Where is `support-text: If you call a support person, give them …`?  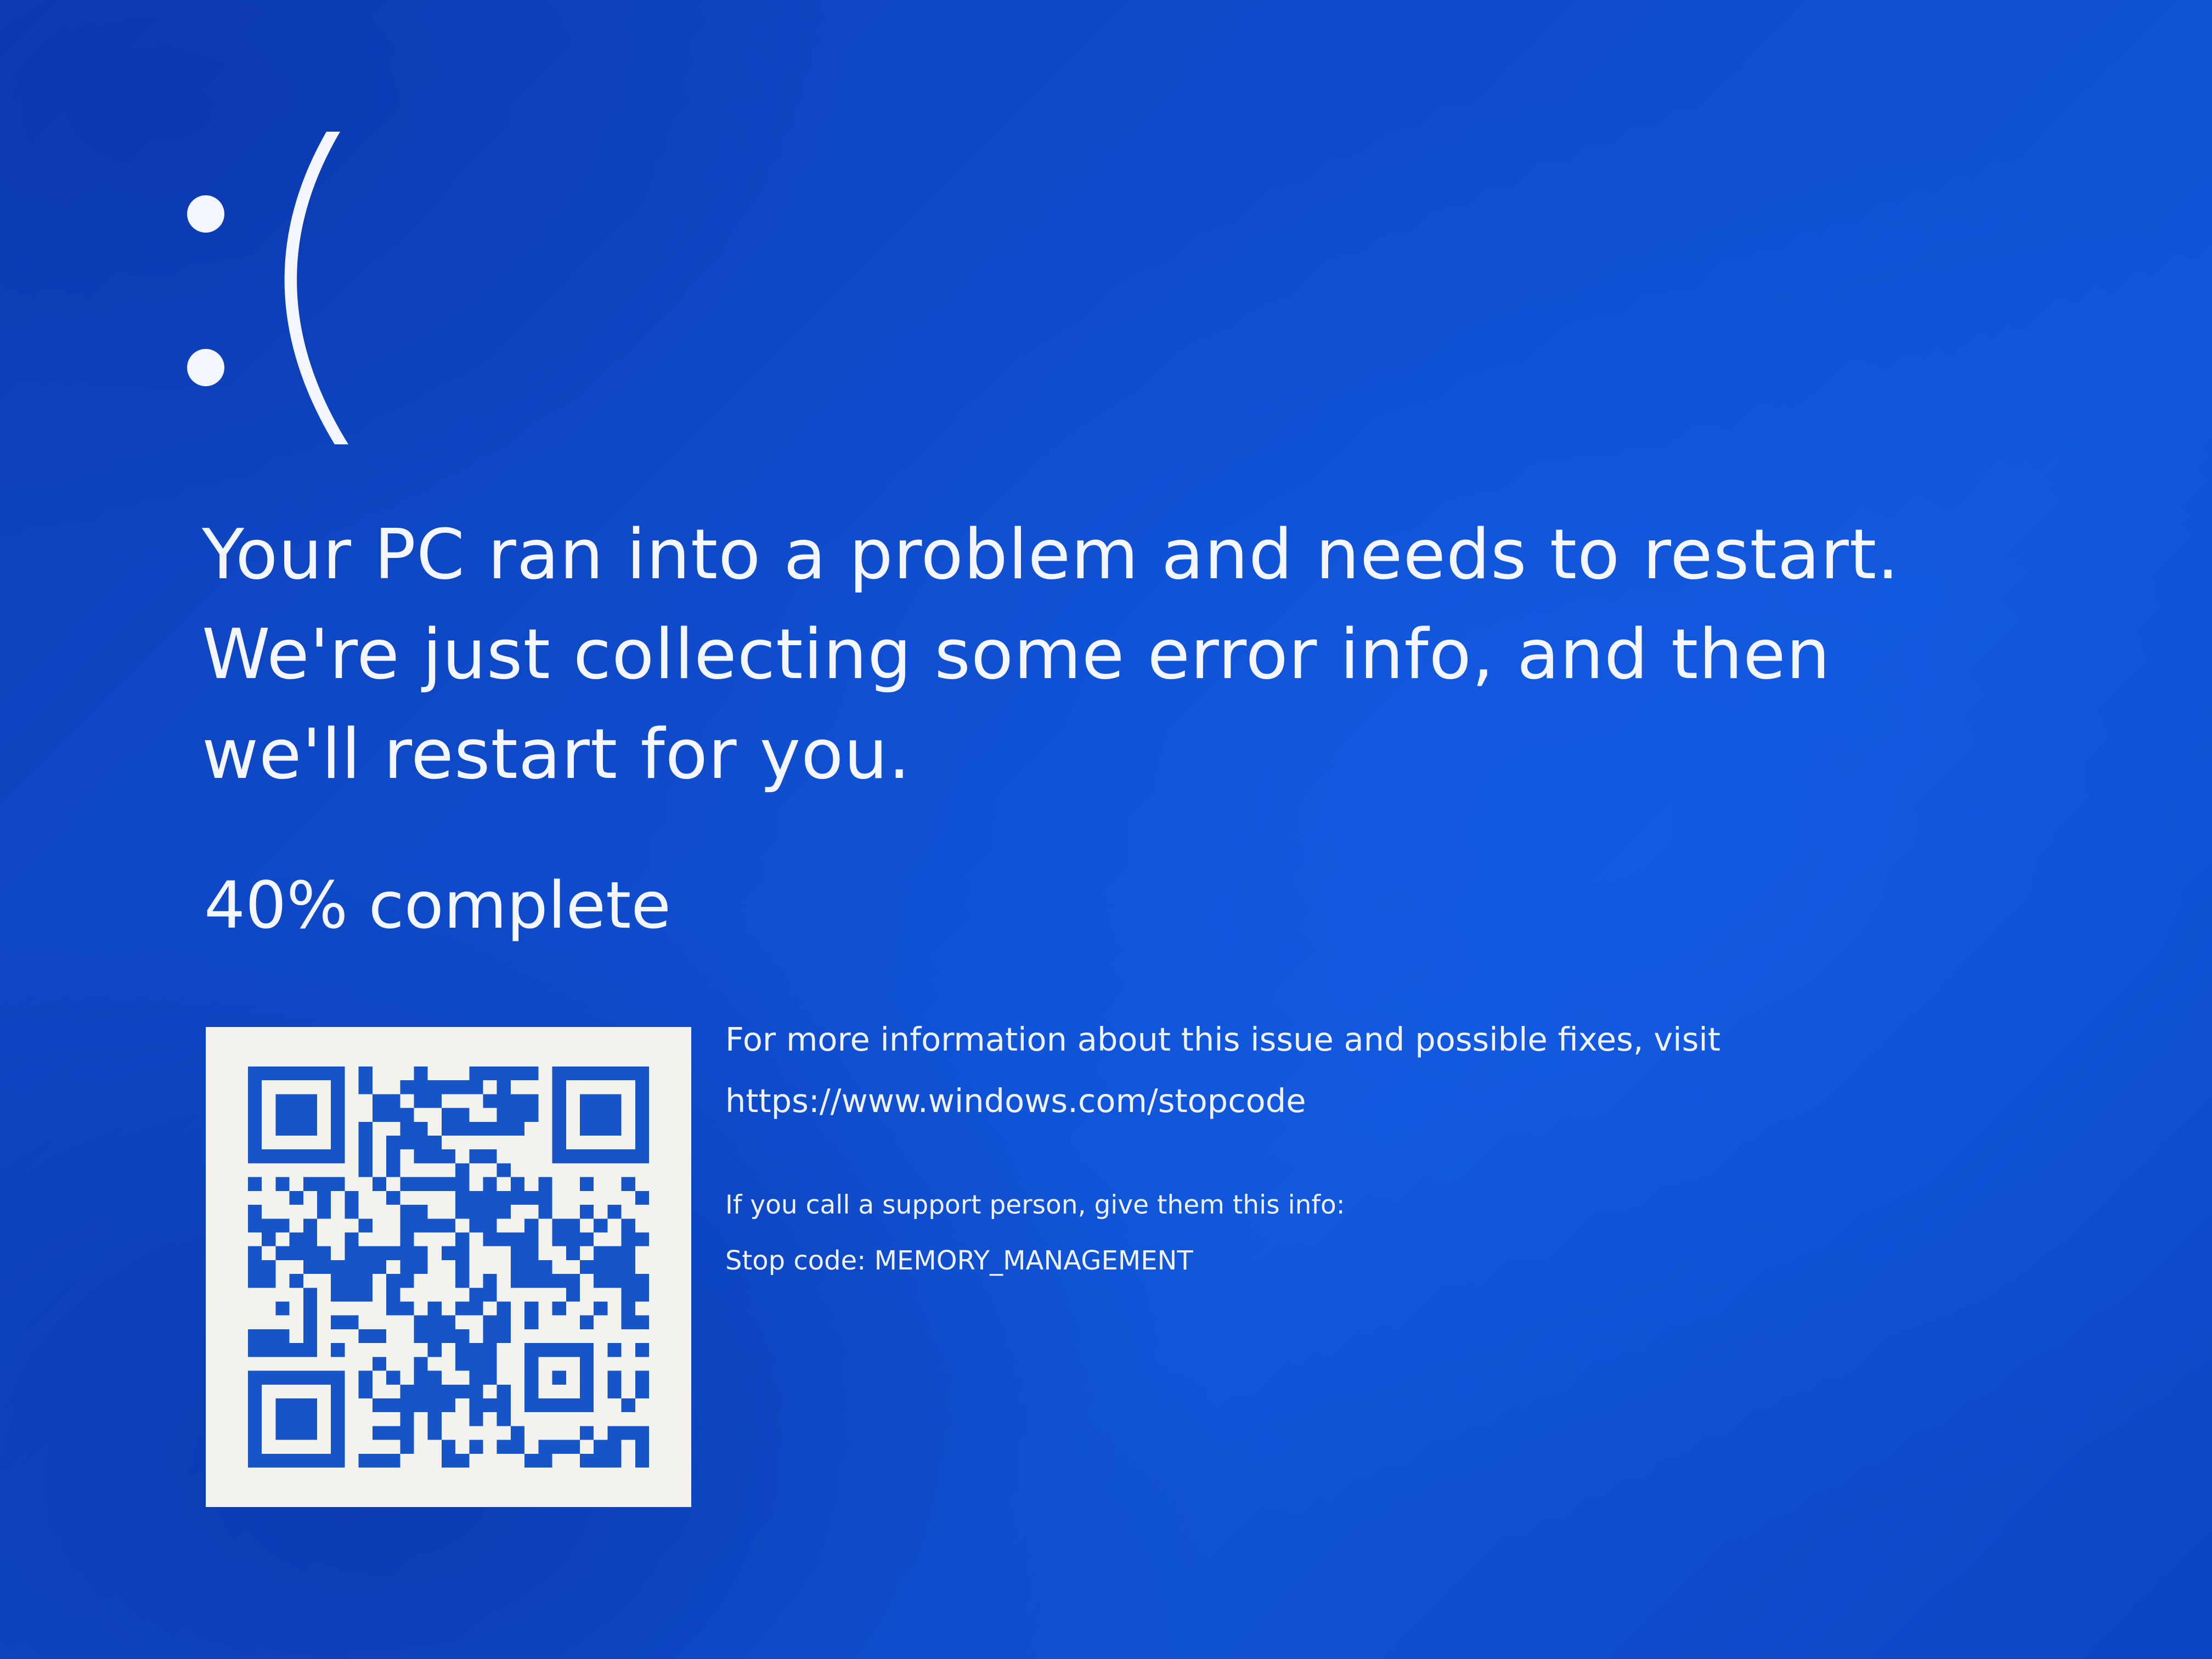 support-text: If you call a support person, give them … is located at coordinates (1035, 1205).